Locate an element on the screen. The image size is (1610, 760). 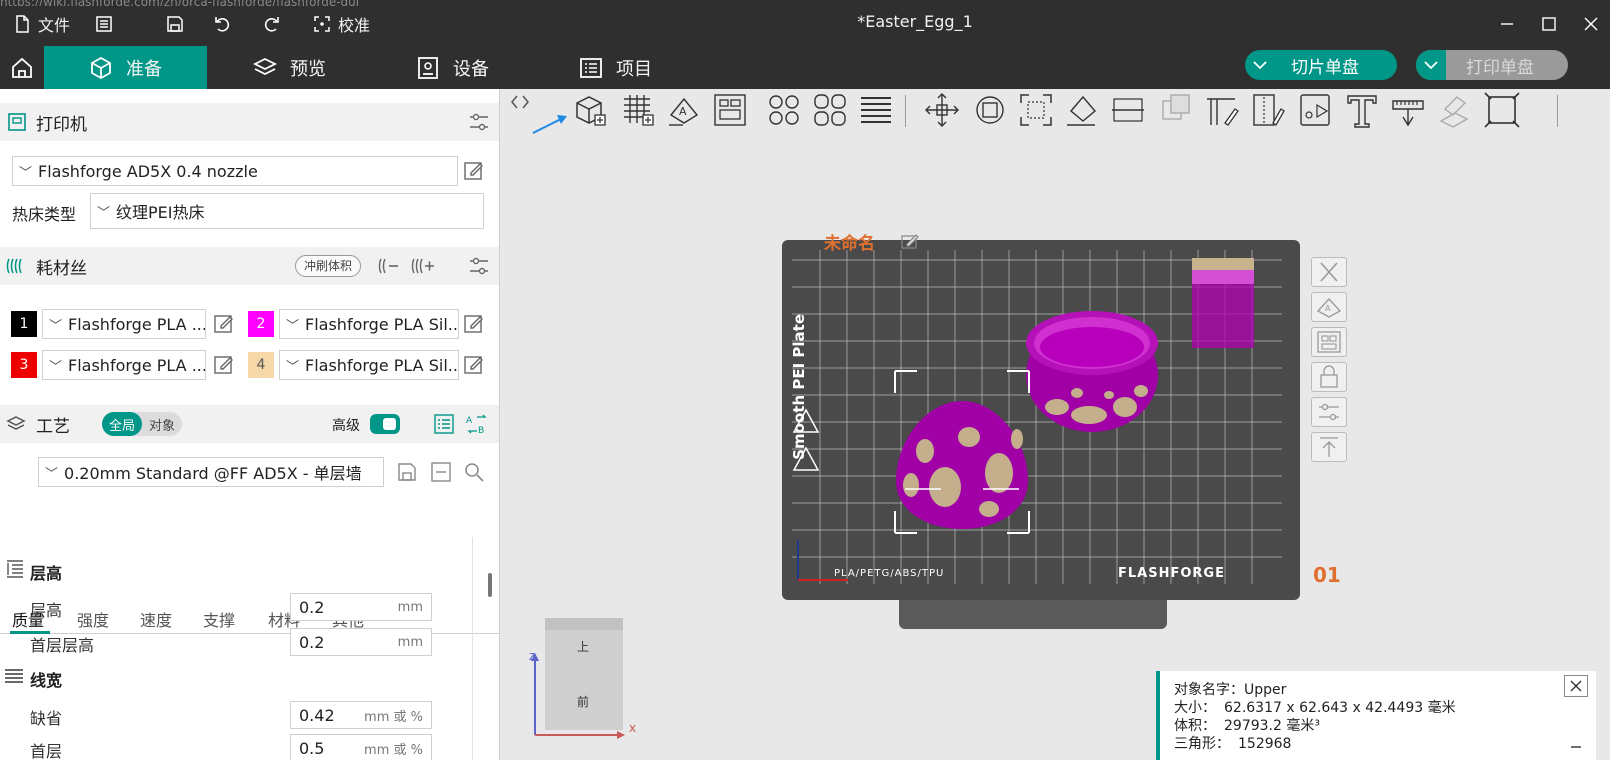
undo-button is located at coordinates (222, 24).